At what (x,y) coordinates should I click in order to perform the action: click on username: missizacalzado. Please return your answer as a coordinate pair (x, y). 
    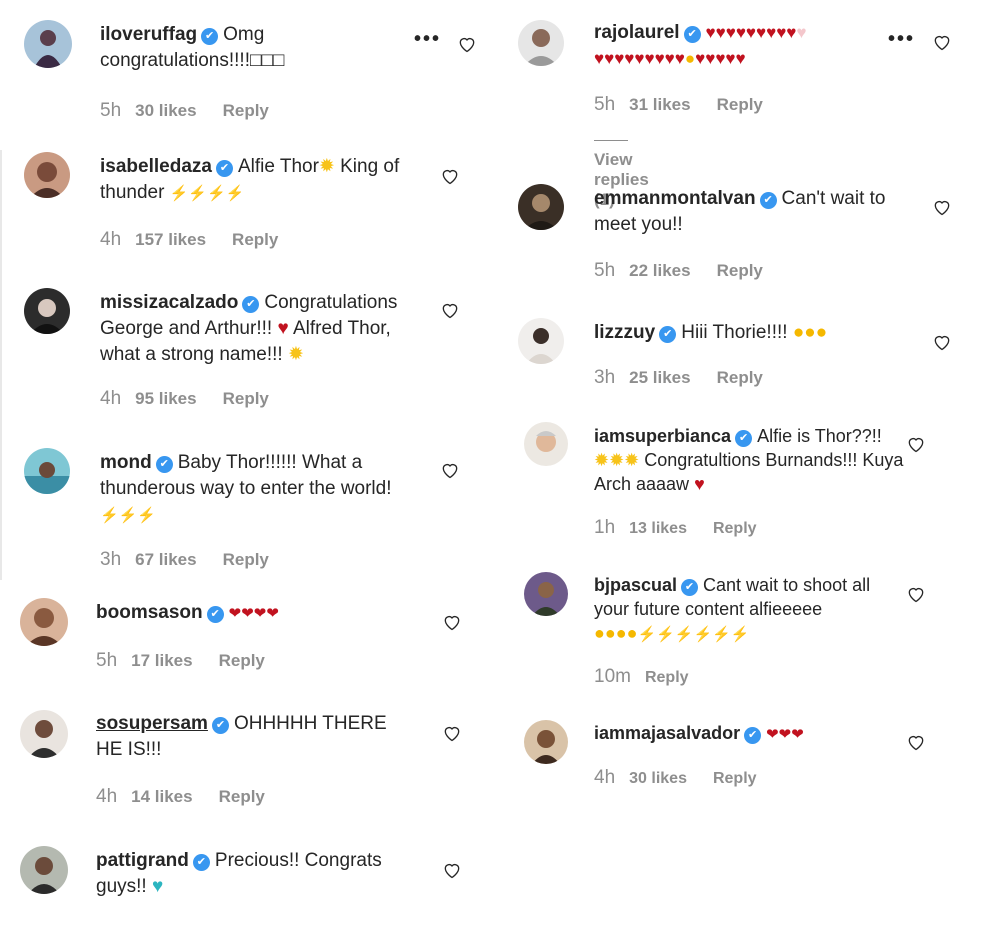
    Looking at the image, I should click on (169, 302).